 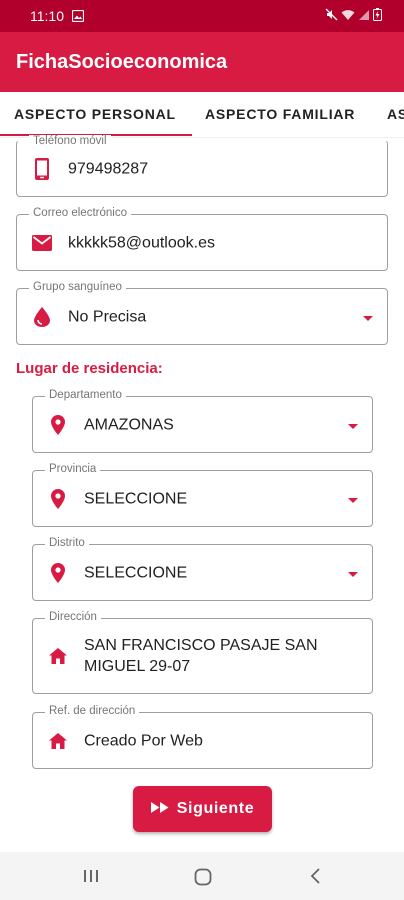 What do you see at coordinates (42, 243) in the screenshot?
I see `email-icon` at bounding box center [42, 243].